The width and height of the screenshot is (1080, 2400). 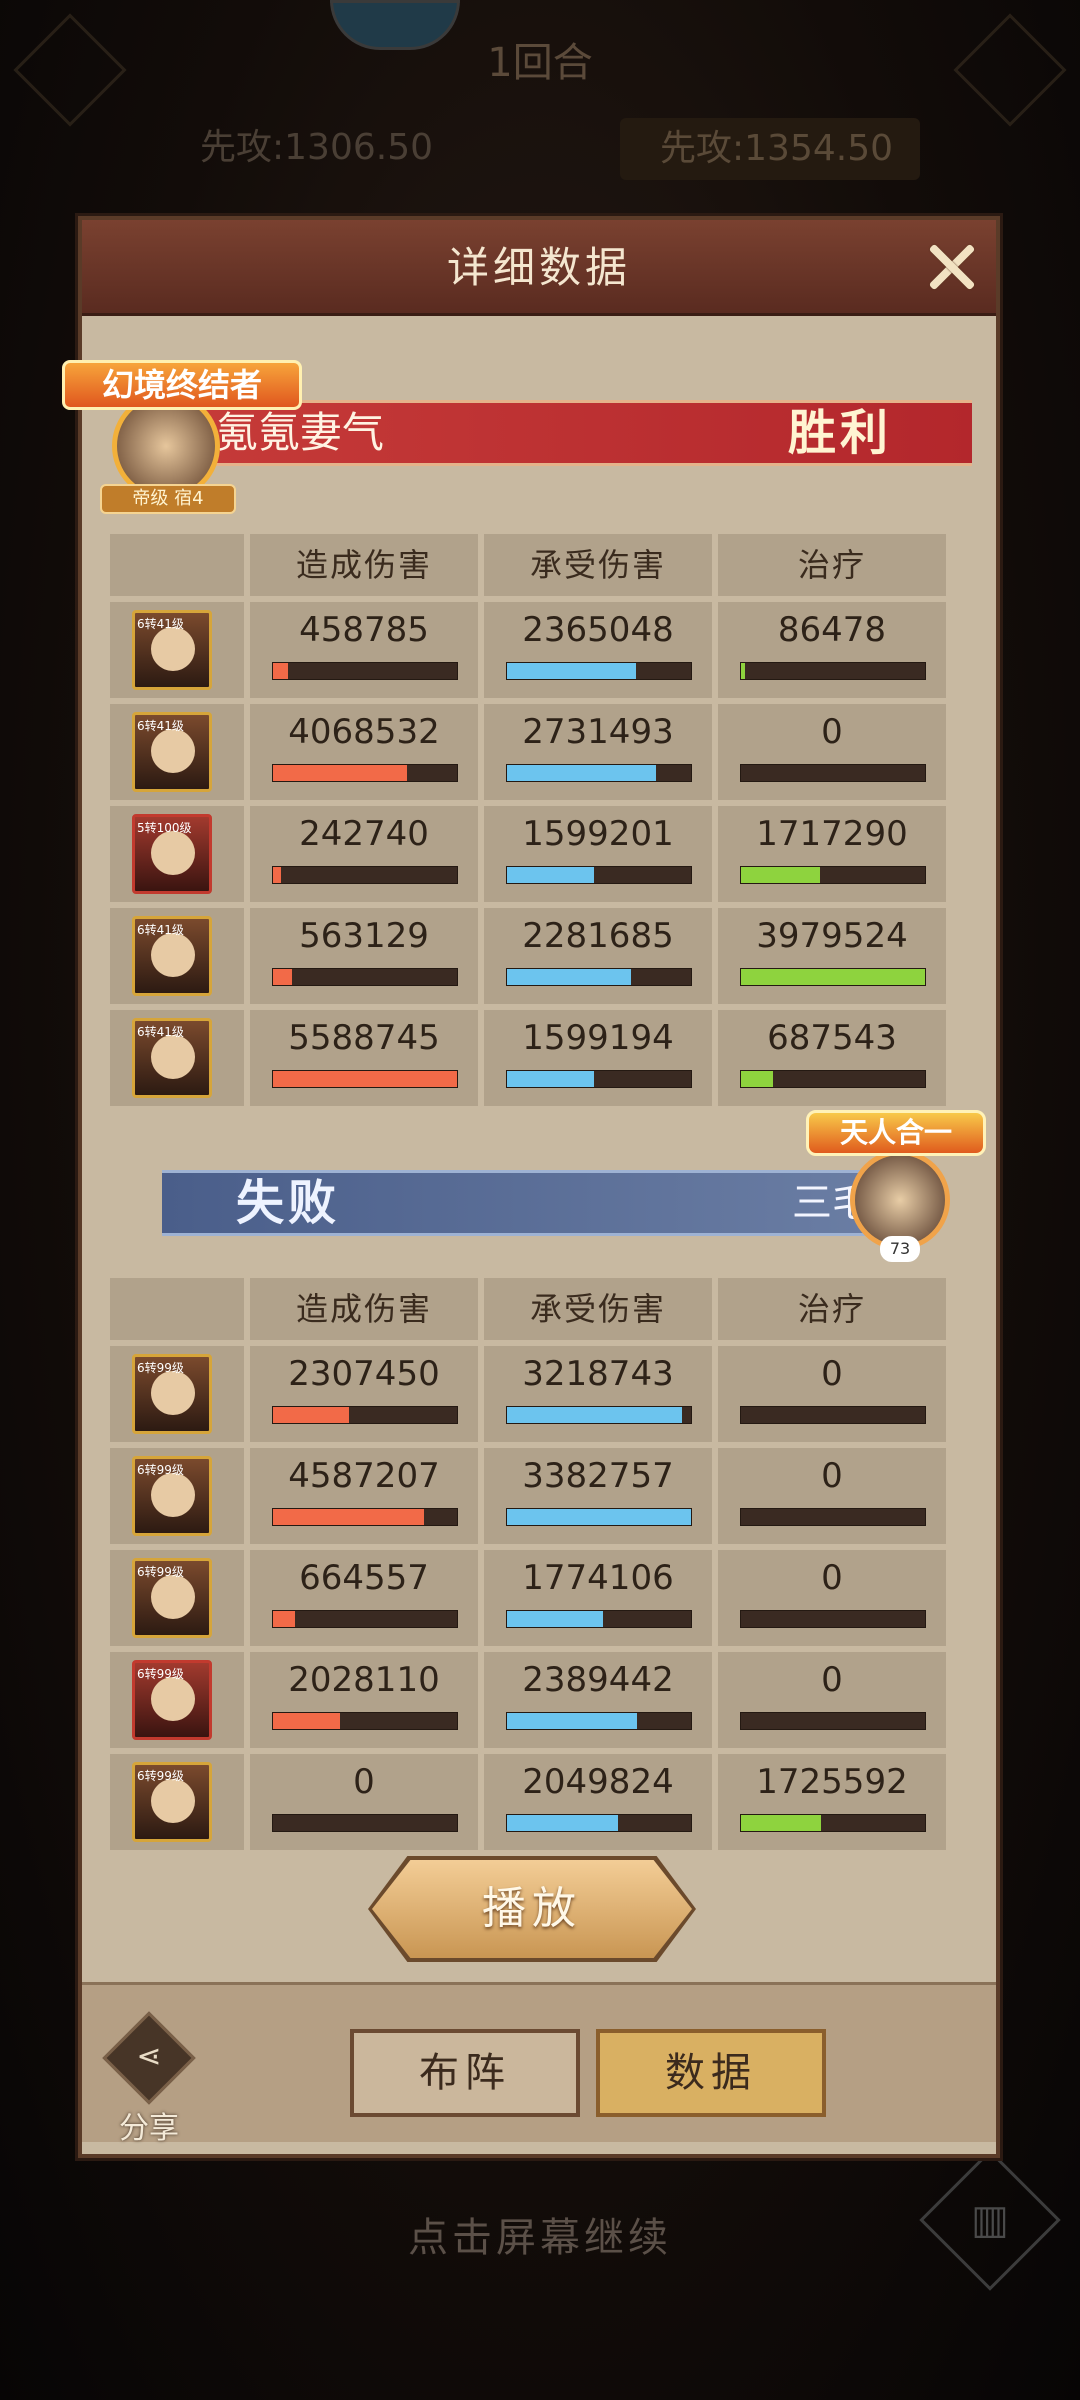 What do you see at coordinates (832, 630) in the screenshot?
I see `heal-value: 86478` at bounding box center [832, 630].